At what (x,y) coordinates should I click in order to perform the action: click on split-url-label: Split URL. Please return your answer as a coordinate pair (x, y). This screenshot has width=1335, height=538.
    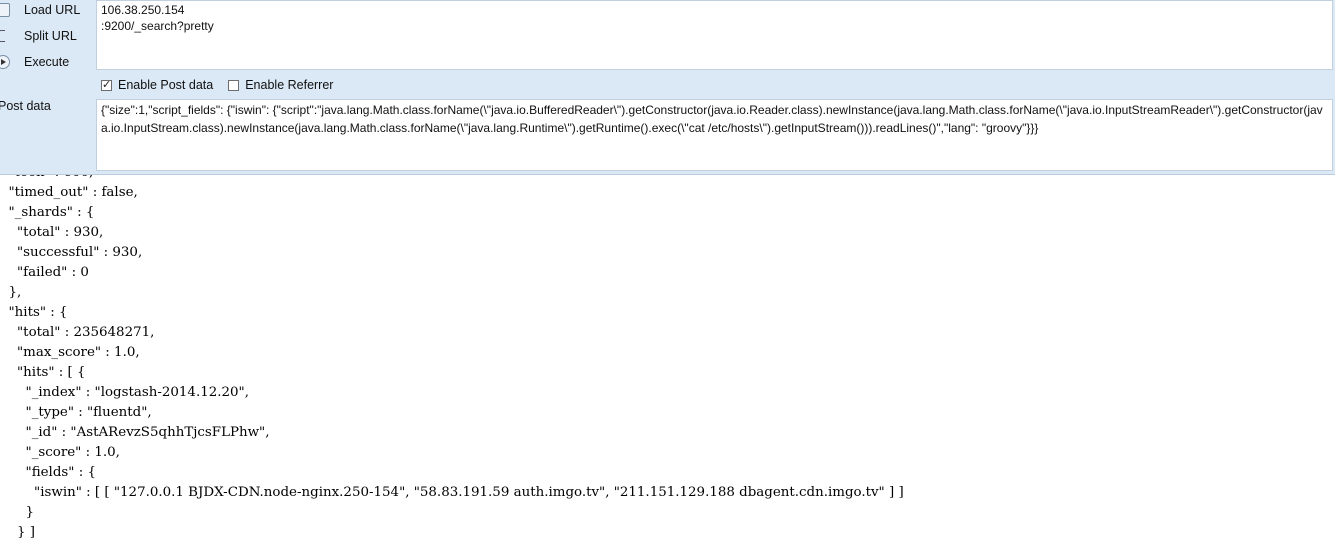
    Looking at the image, I should click on (50, 36).